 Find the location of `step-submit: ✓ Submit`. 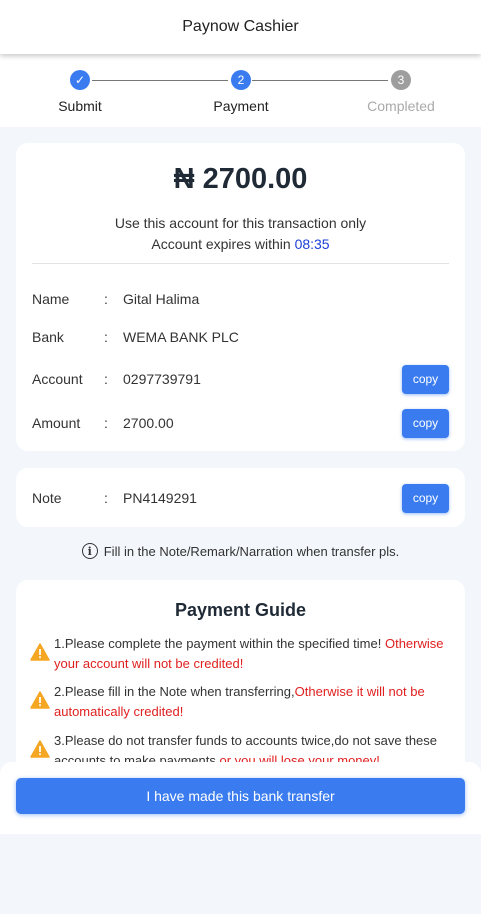

step-submit: ✓ Submit is located at coordinates (80, 92).